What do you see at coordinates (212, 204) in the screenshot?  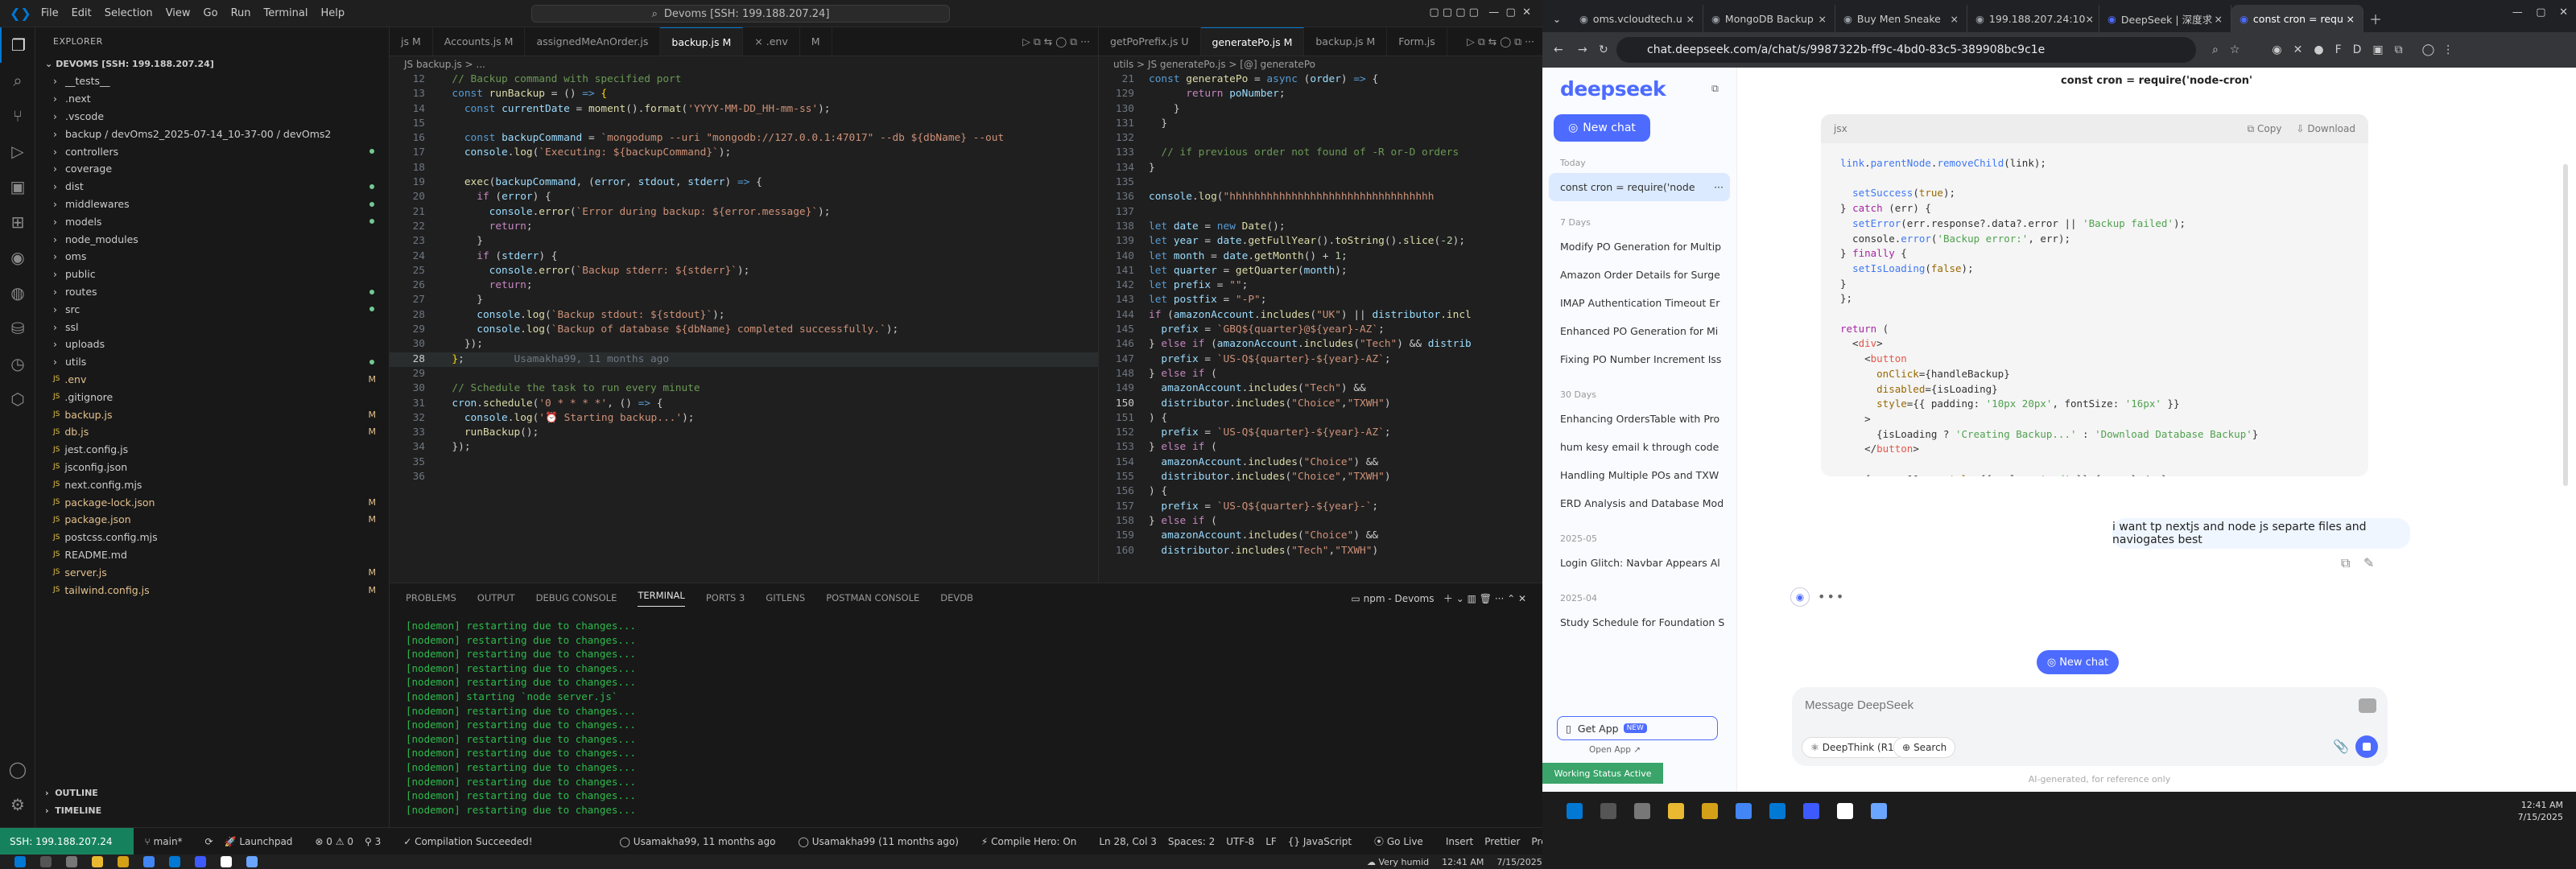 I see `folder-item: › middlewares` at bounding box center [212, 204].